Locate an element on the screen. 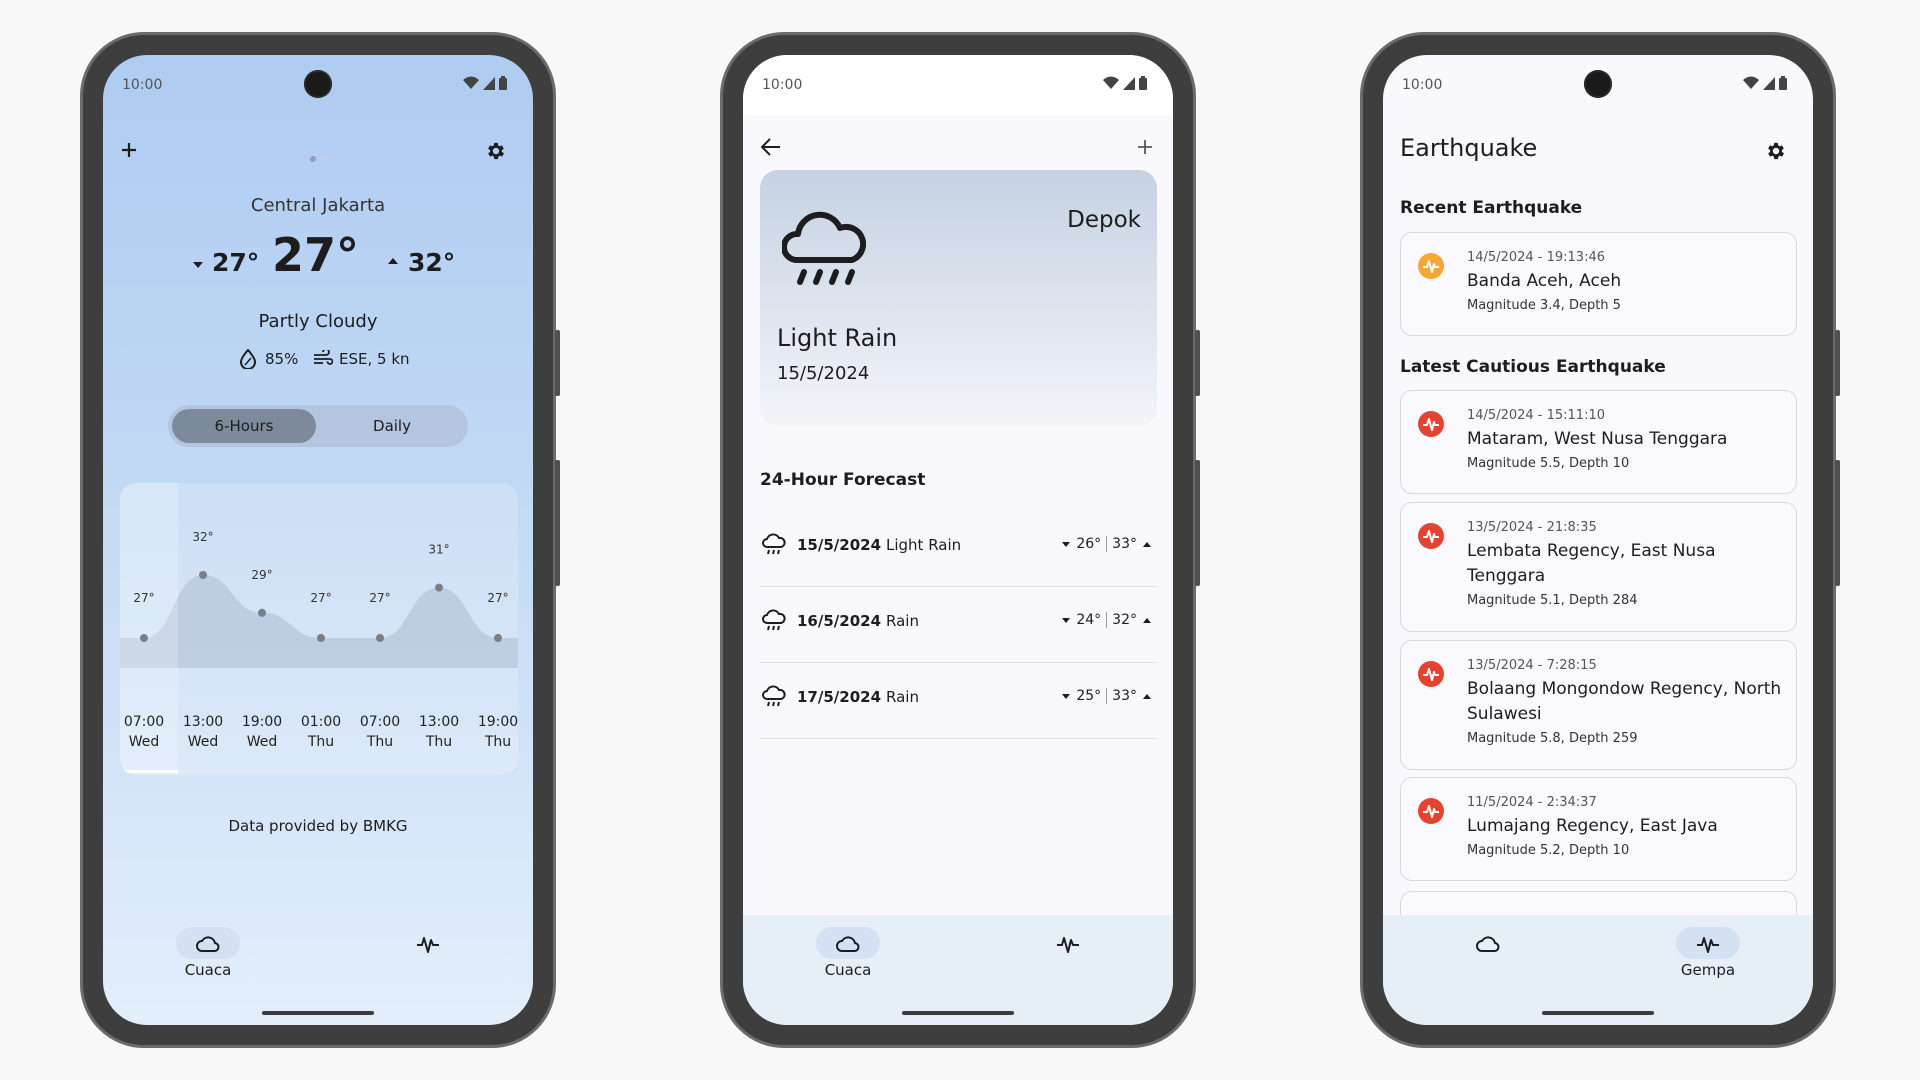  x-tick-time: 19:00 is located at coordinates (498, 722).